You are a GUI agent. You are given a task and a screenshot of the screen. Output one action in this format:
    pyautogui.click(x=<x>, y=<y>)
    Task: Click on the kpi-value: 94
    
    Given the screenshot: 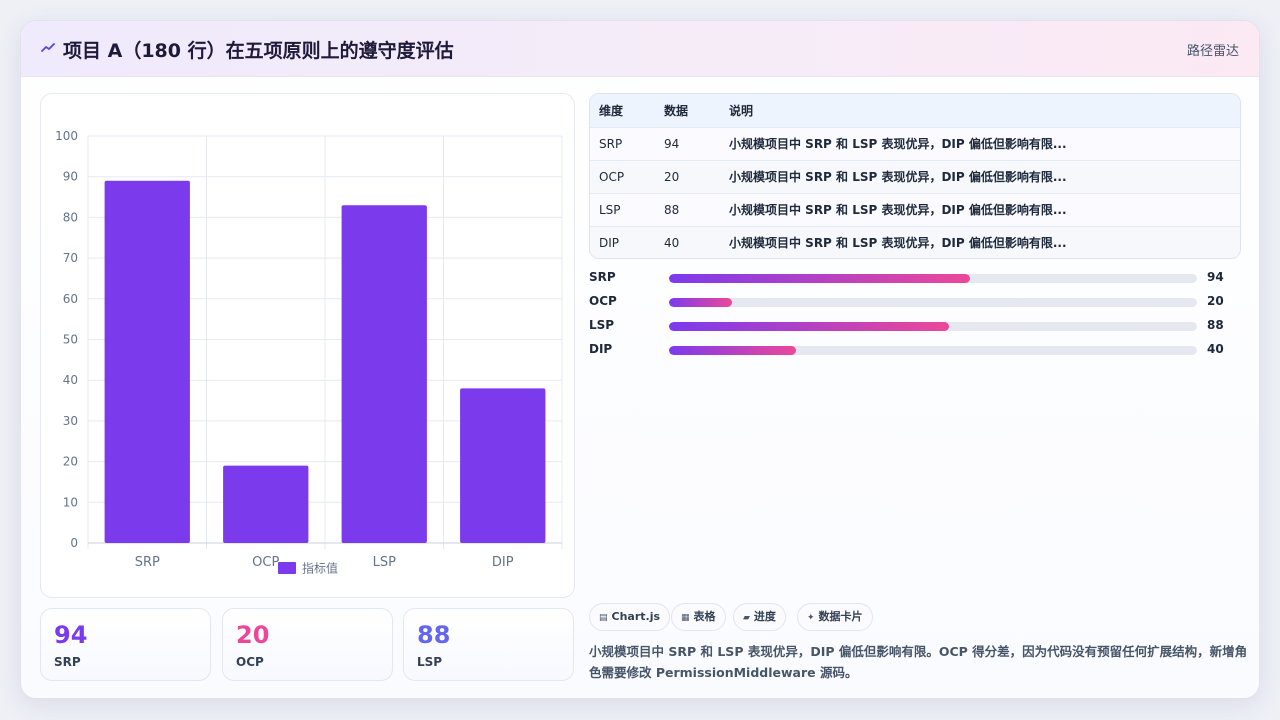 What is the action you would take?
    pyautogui.click(x=71, y=635)
    